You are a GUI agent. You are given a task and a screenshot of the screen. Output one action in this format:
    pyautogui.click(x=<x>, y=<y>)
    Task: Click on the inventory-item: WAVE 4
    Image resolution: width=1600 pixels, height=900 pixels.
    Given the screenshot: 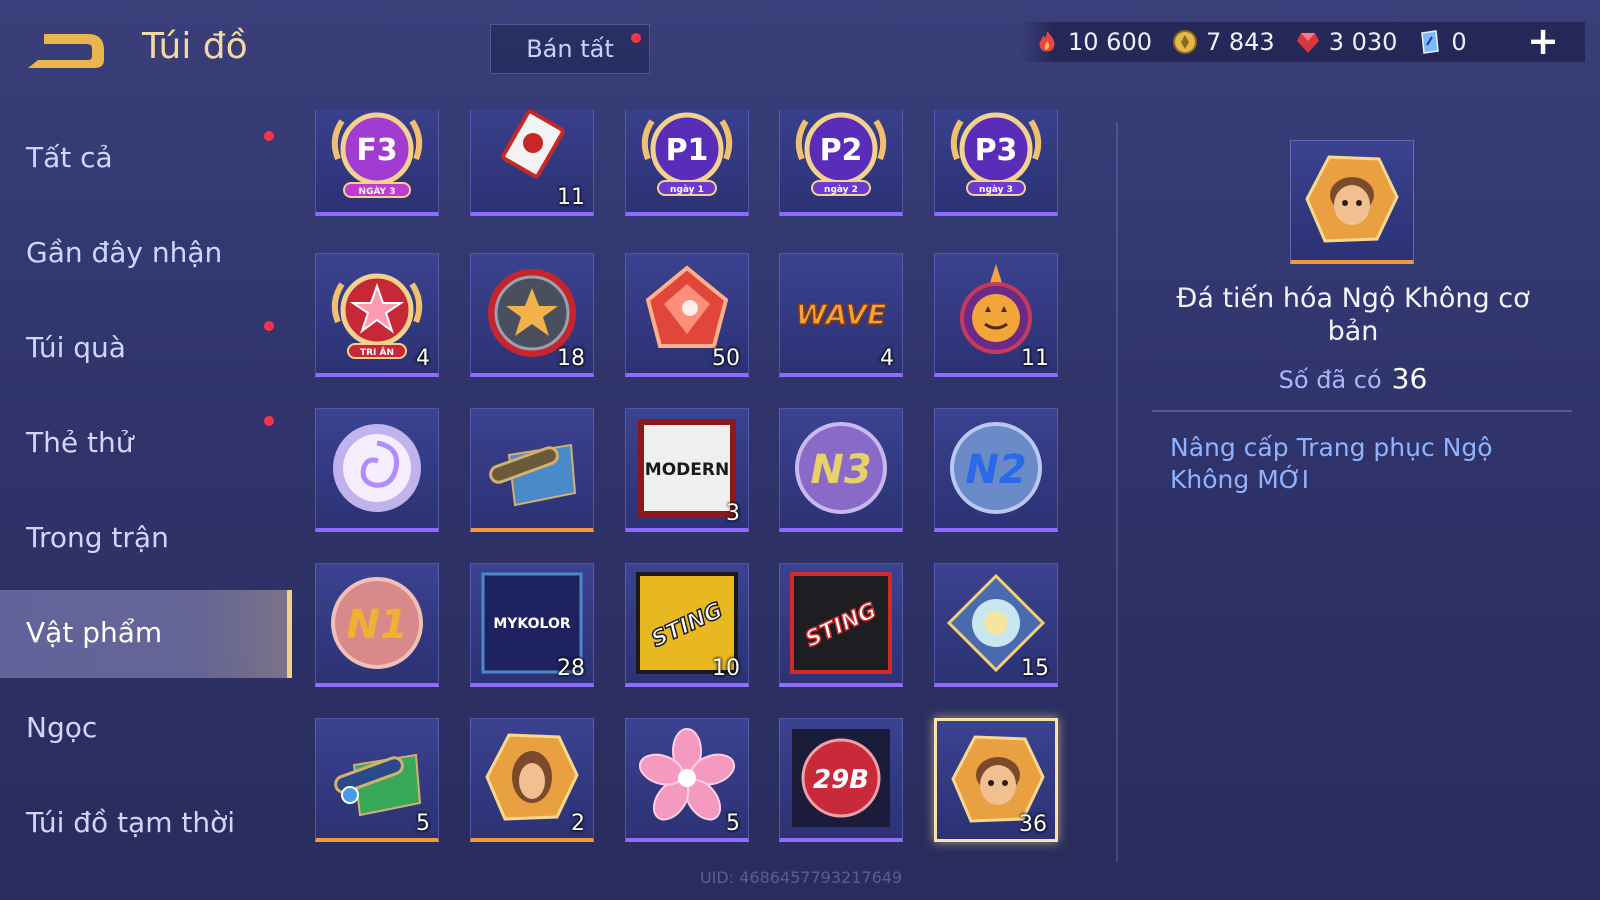 What is the action you would take?
    pyautogui.click(x=841, y=315)
    